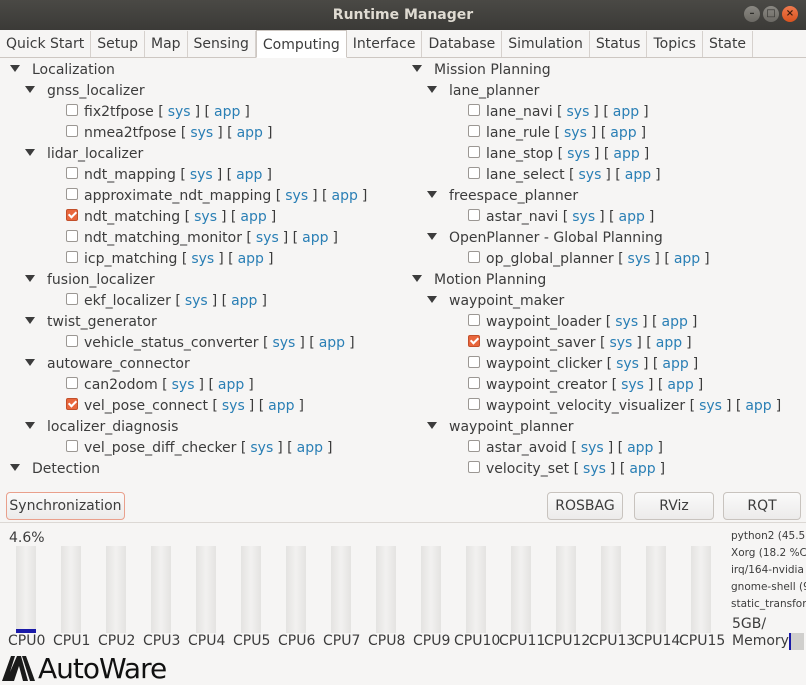 The width and height of the screenshot is (806, 685). I want to click on tree-group: gnss_localizer, so click(85, 91).